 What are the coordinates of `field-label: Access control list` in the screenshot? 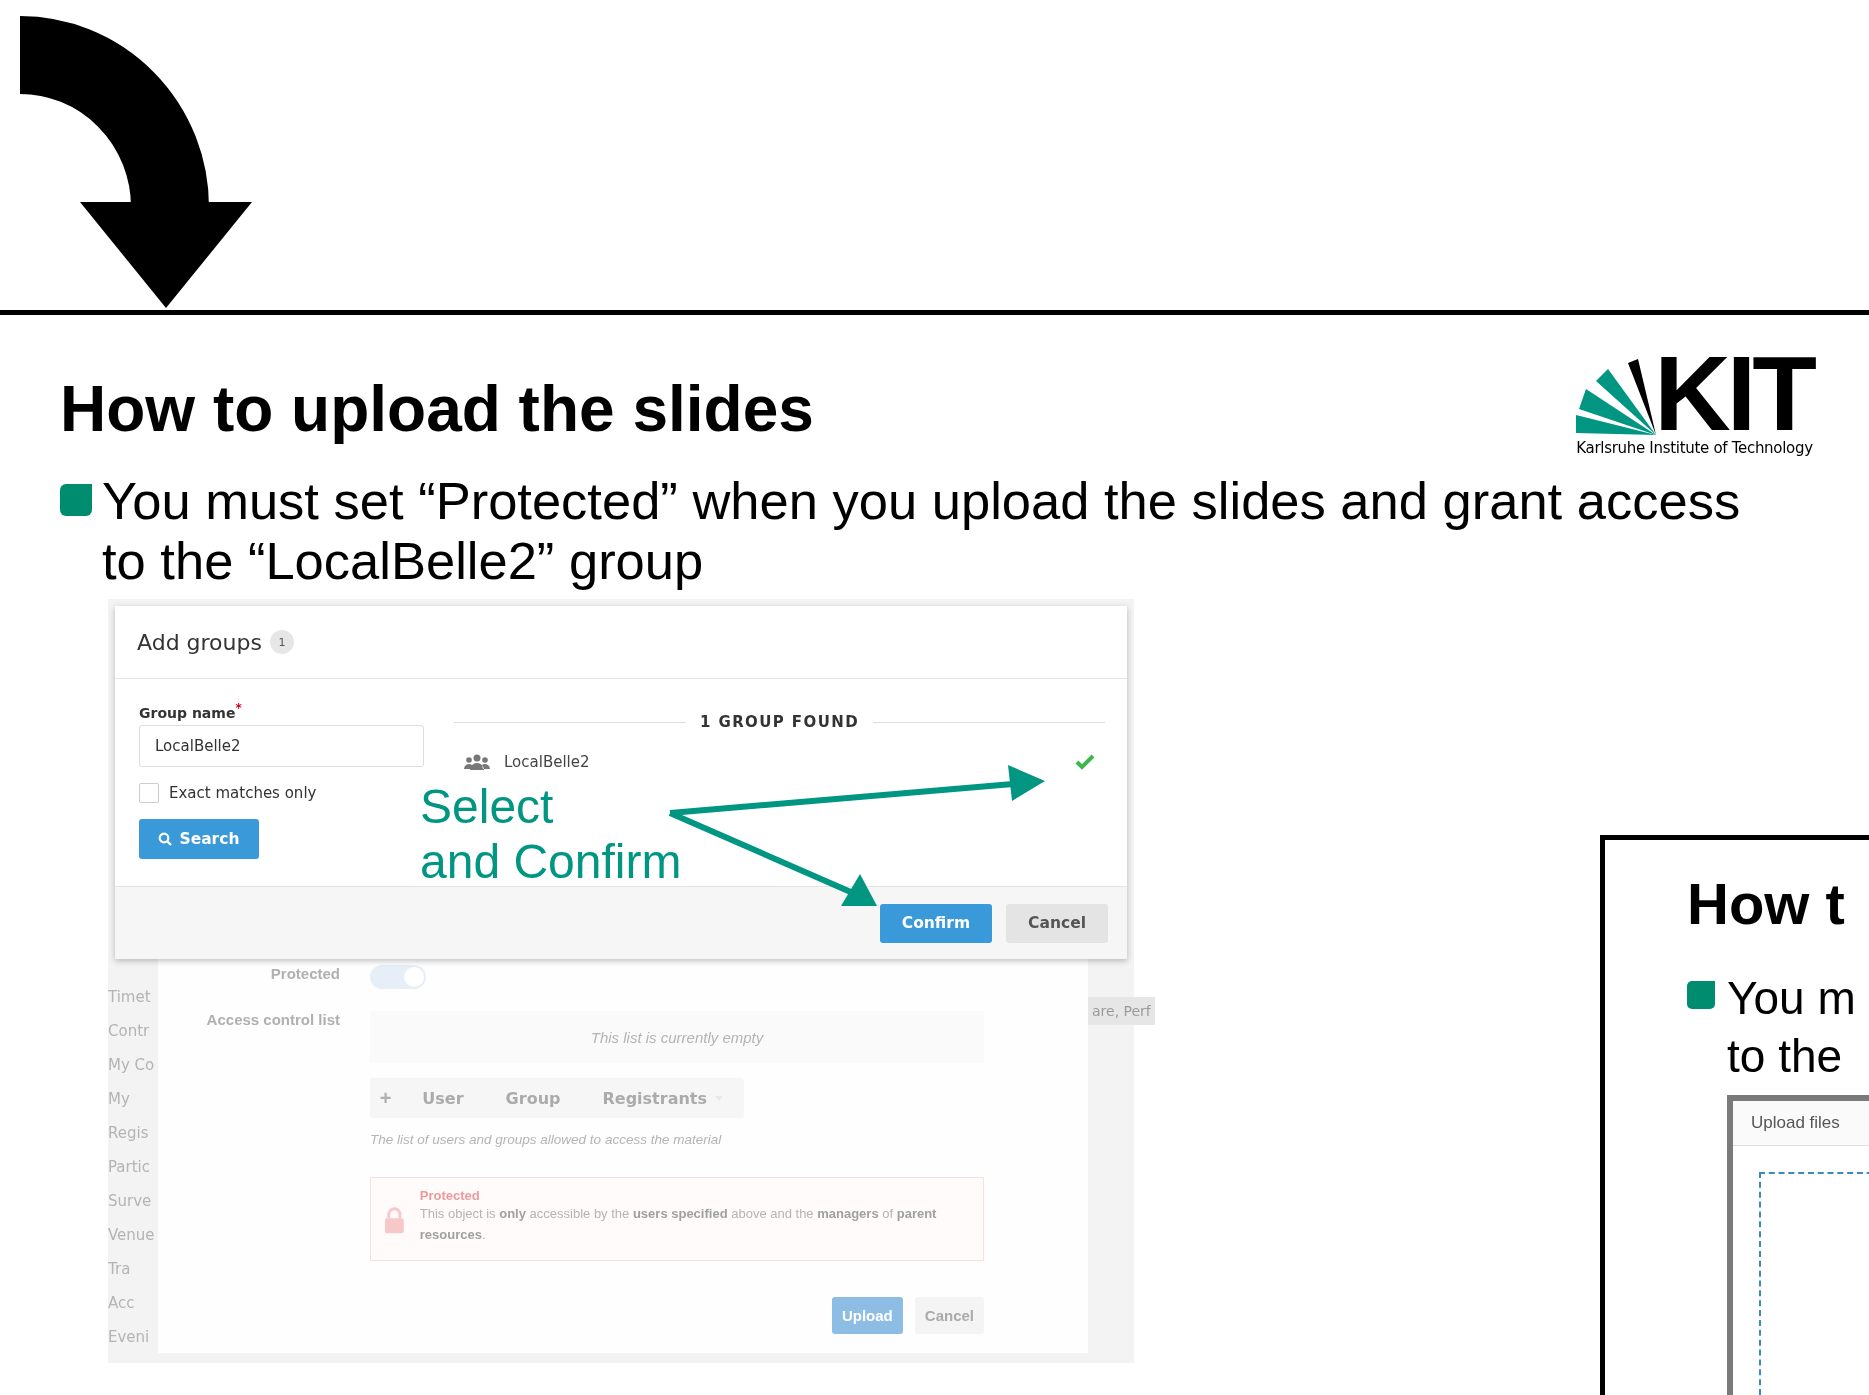 It's located at (272, 1019).